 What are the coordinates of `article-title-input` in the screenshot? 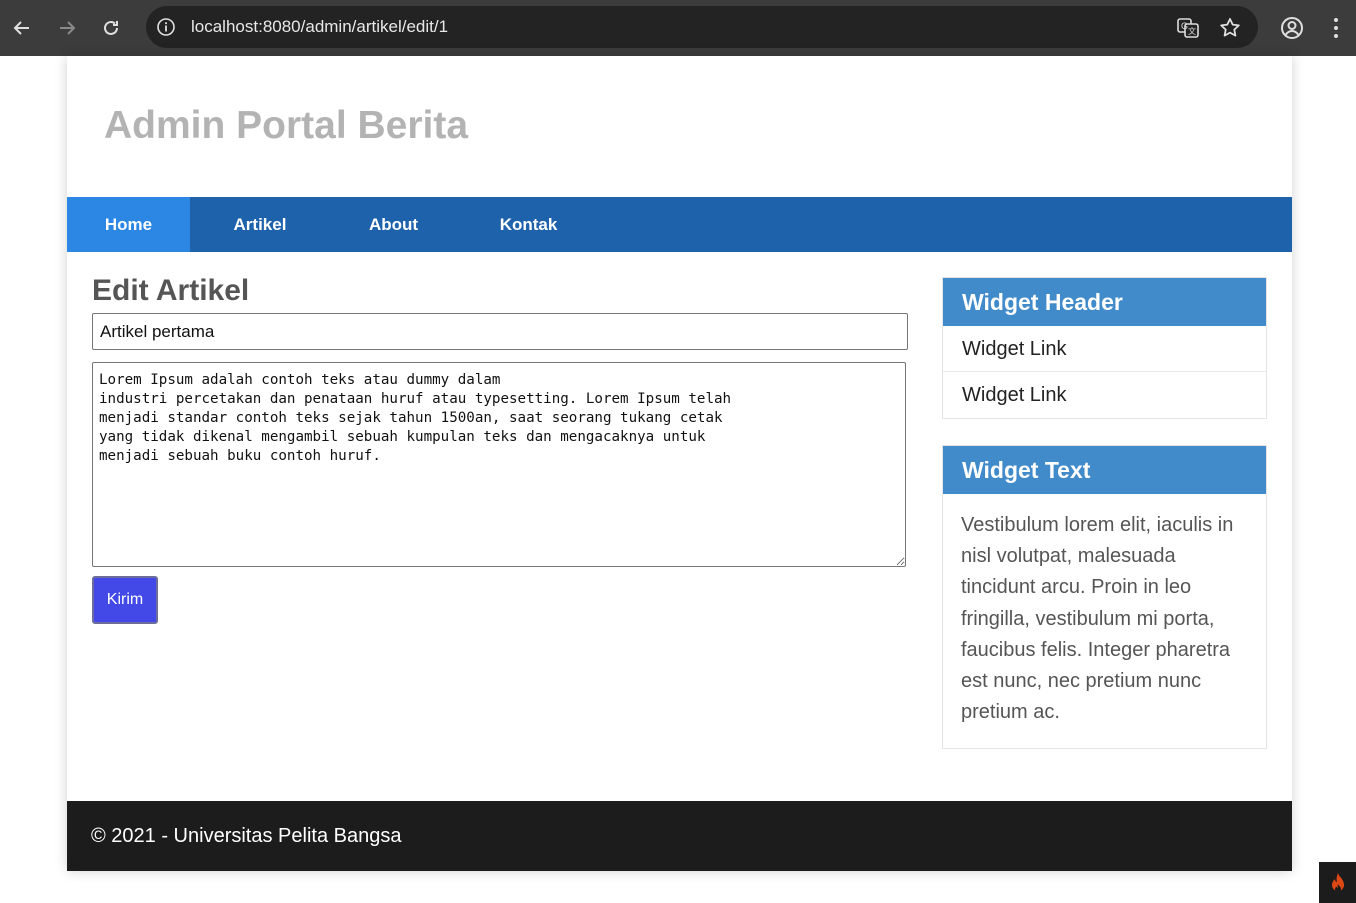 It's located at (500, 331).